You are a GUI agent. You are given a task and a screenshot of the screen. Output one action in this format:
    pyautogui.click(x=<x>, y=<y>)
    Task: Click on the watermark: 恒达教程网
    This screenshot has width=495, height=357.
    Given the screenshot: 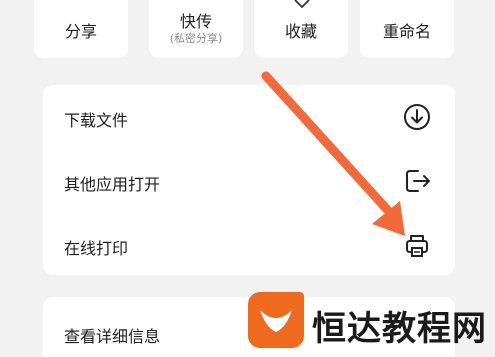 What is the action you would take?
    pyautogui.click(x=371, y=320)
    